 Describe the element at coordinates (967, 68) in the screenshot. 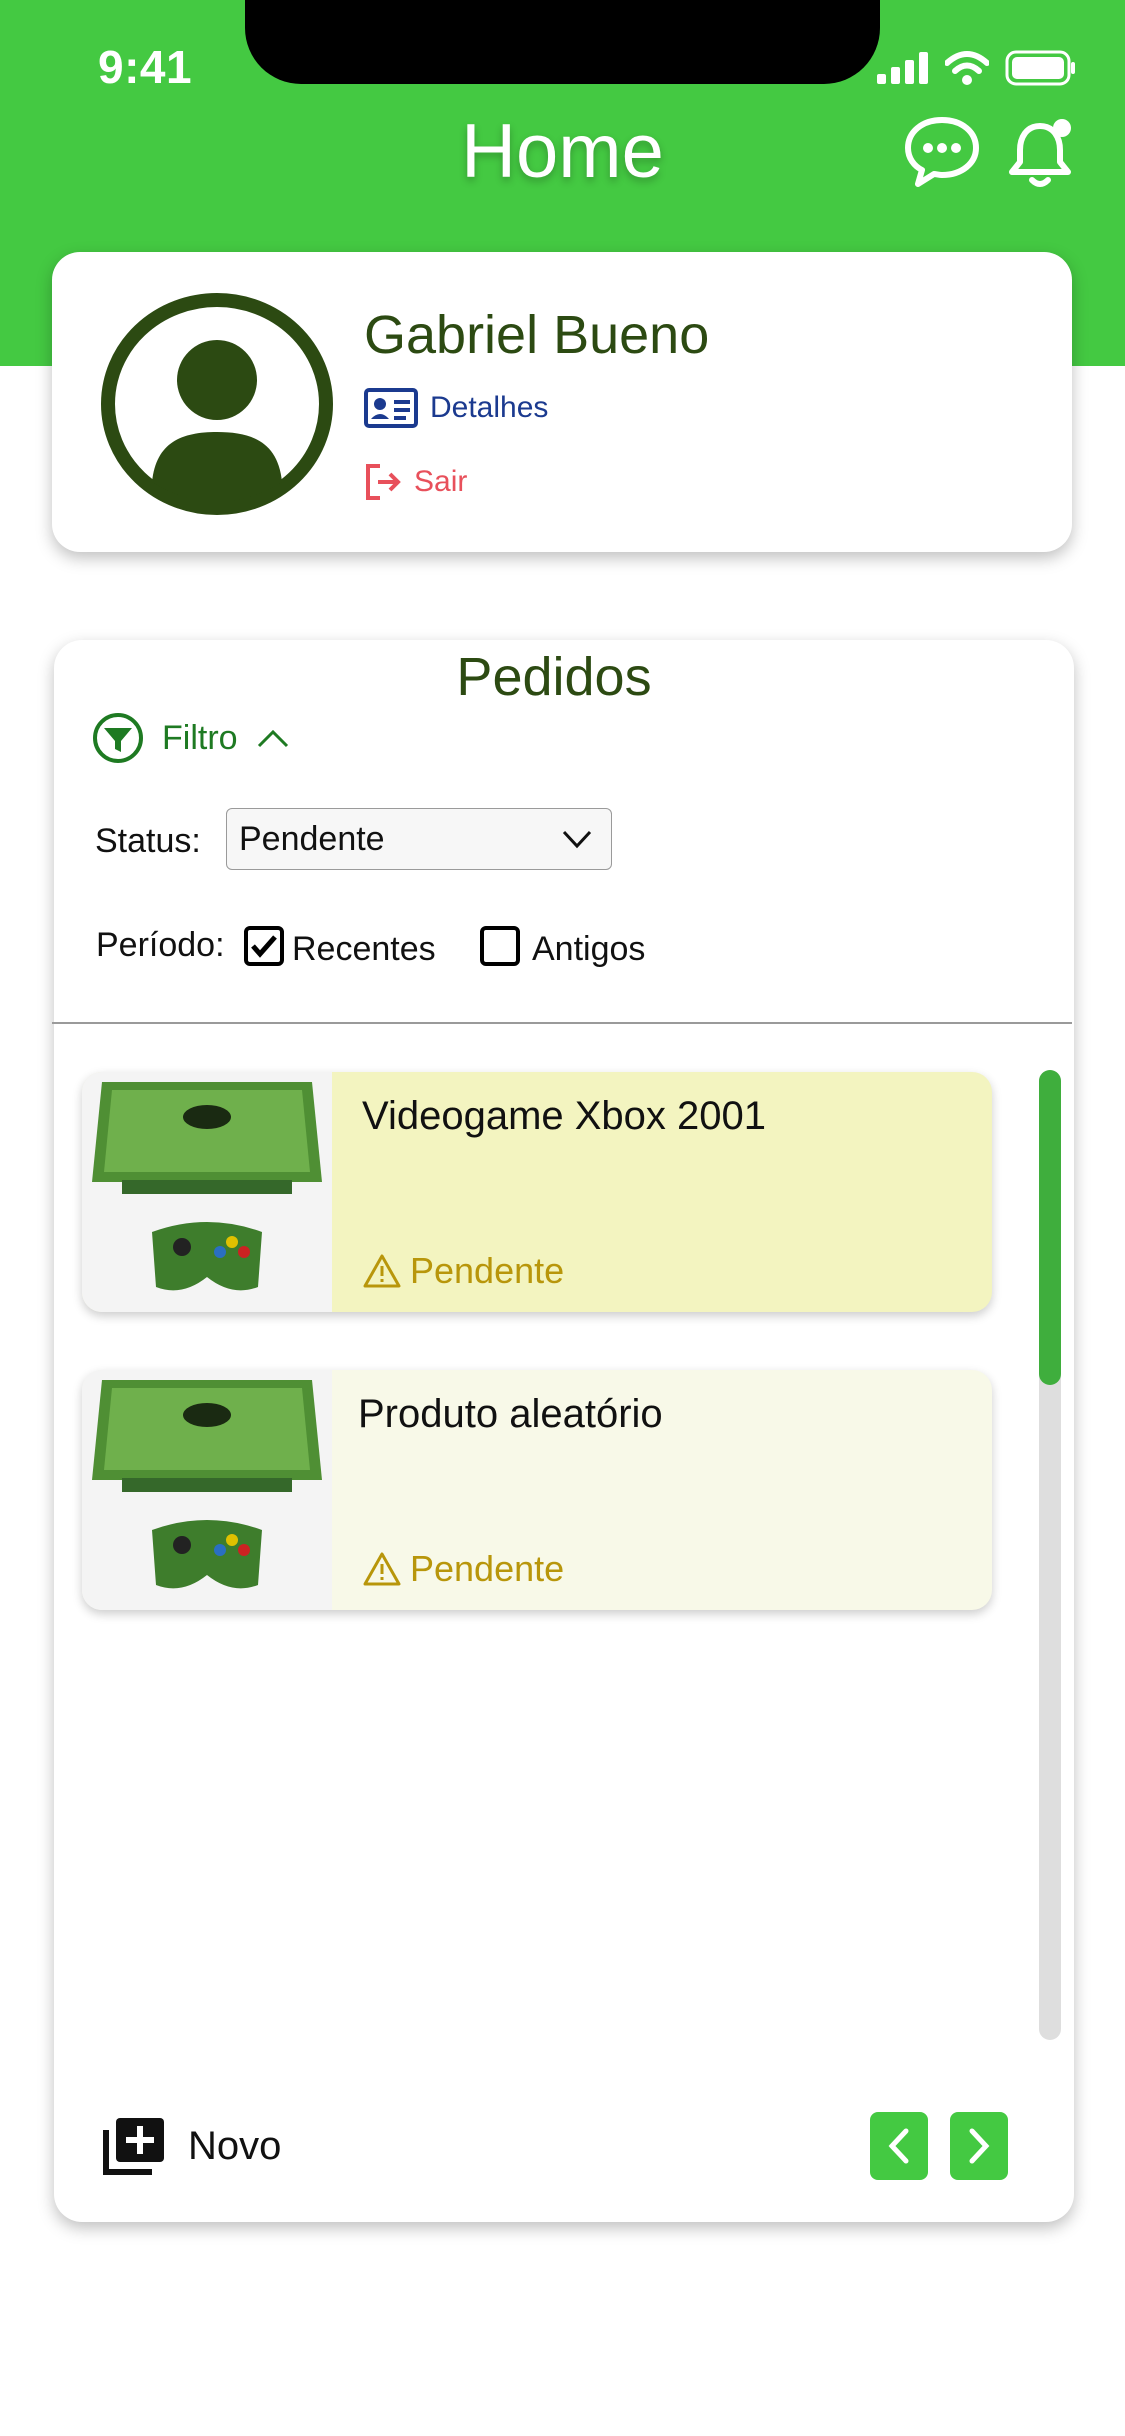

I see `wifi-icon` at that location.